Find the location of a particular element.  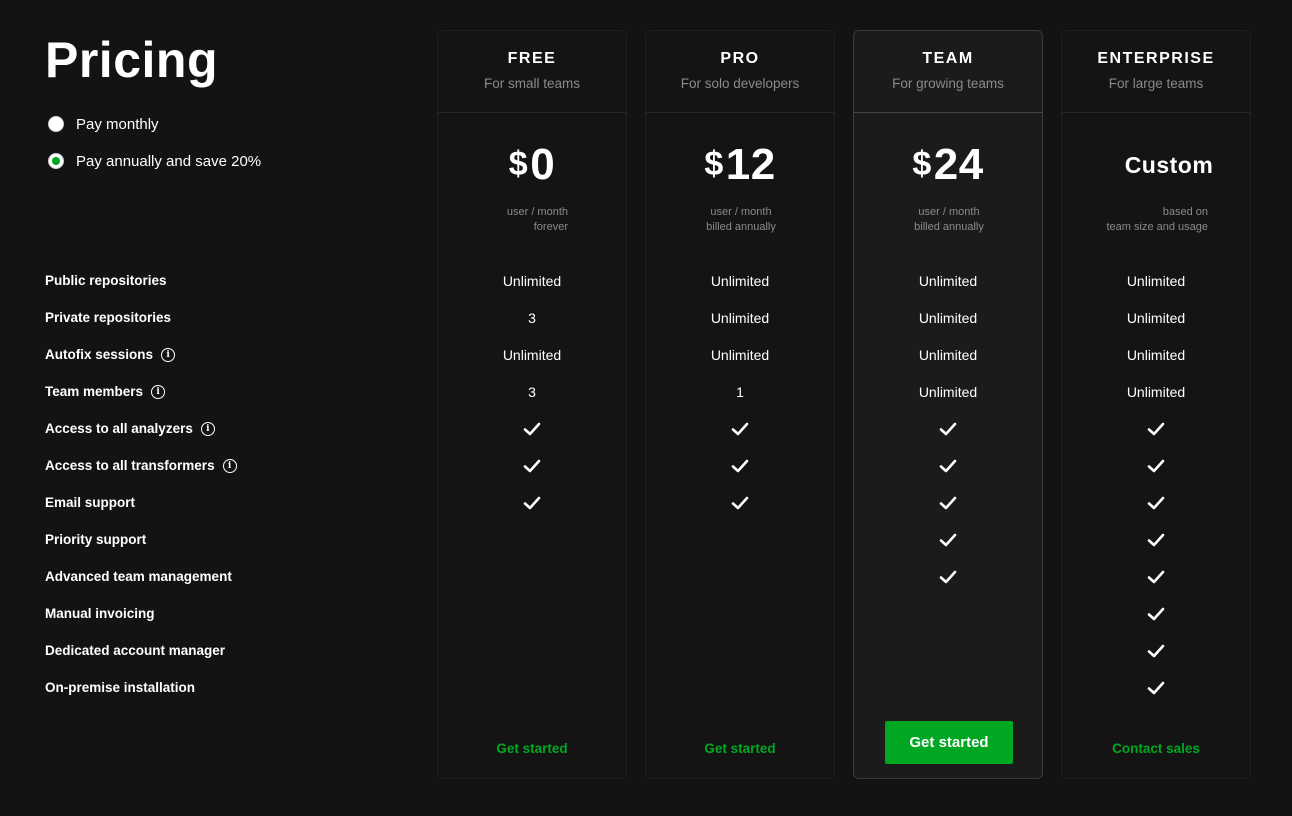

plan-price: $24 is located at coordinates (948, 165).